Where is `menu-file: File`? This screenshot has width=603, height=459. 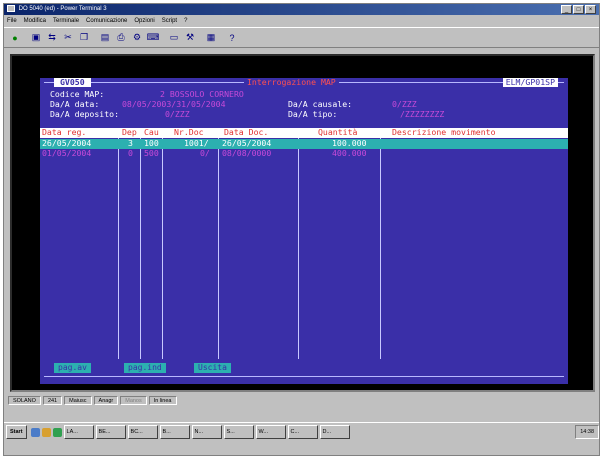 menu-file: File is located at coordinates (12, 21).